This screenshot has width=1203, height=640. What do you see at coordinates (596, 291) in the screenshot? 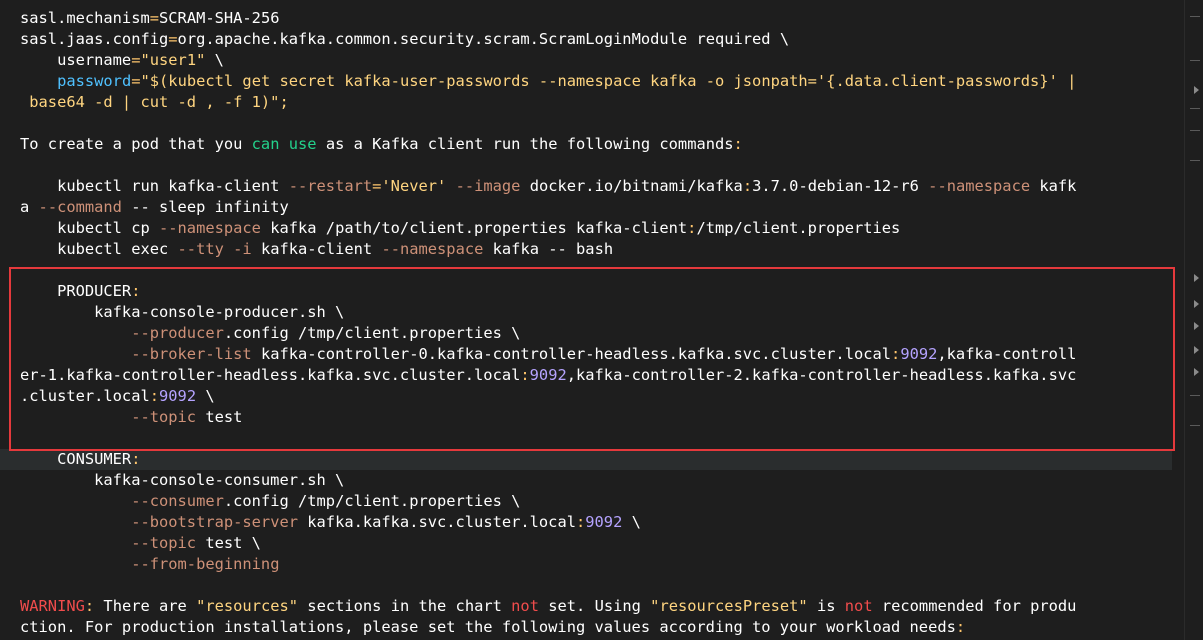
I see `terminal-line: PRODUCER:` at bounding box center [596, 291].